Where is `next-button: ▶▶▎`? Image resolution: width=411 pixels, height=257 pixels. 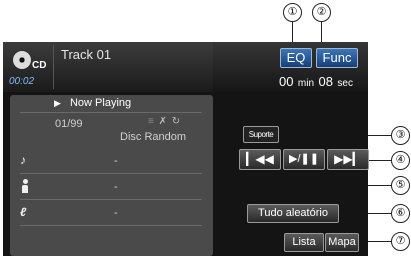
next-button: ▶▶▎ is located at coordinates (348, 159).